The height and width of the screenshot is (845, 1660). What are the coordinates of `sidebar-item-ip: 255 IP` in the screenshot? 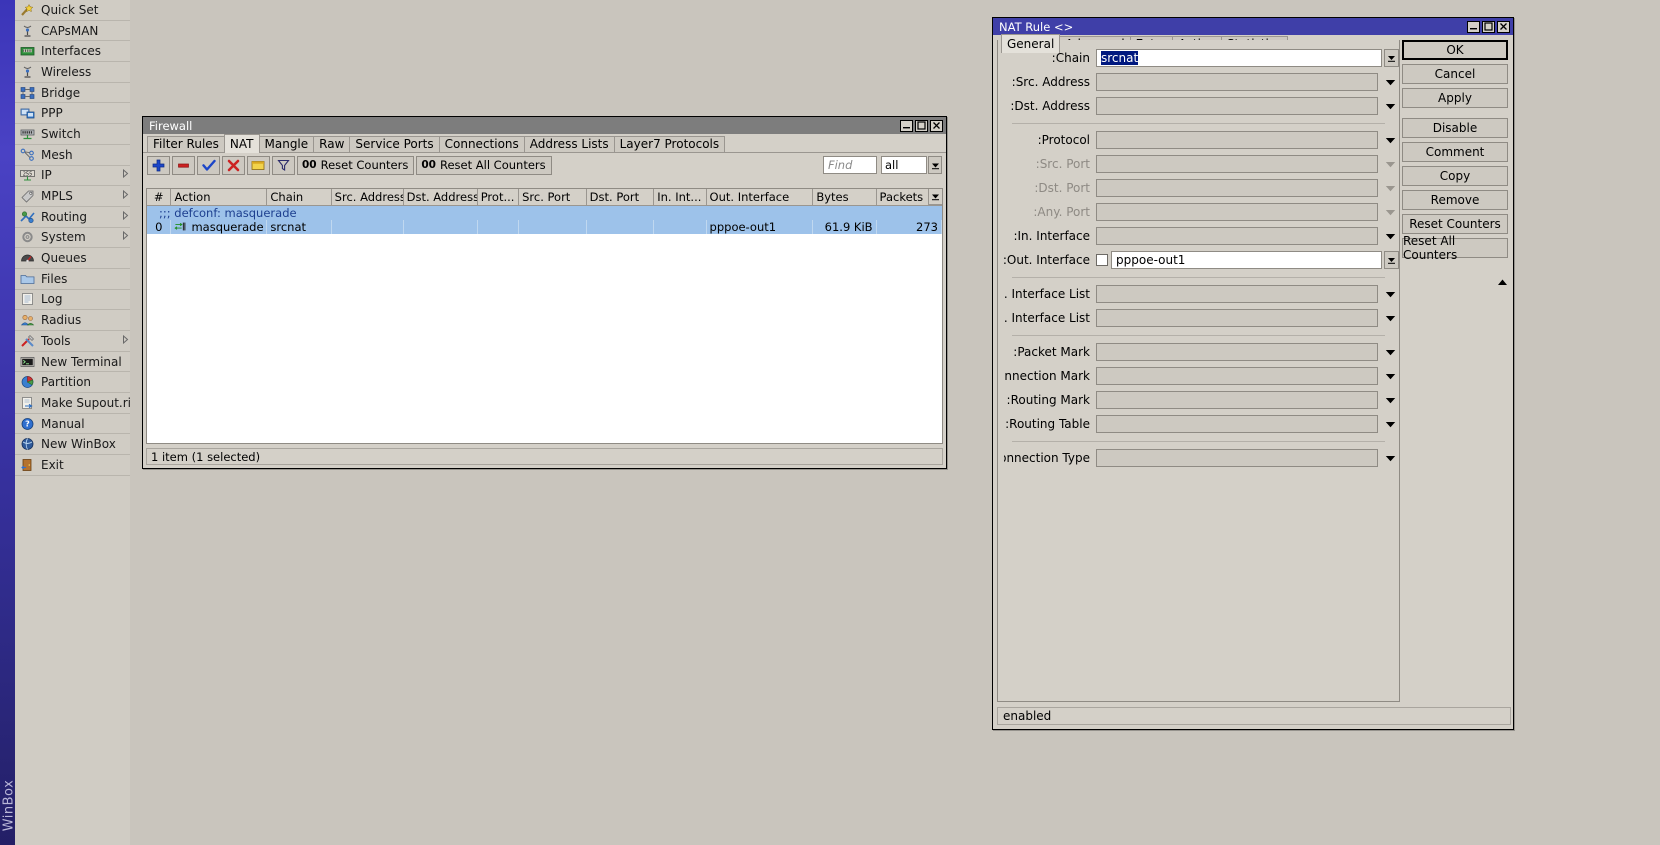 It's located at (72, 176).